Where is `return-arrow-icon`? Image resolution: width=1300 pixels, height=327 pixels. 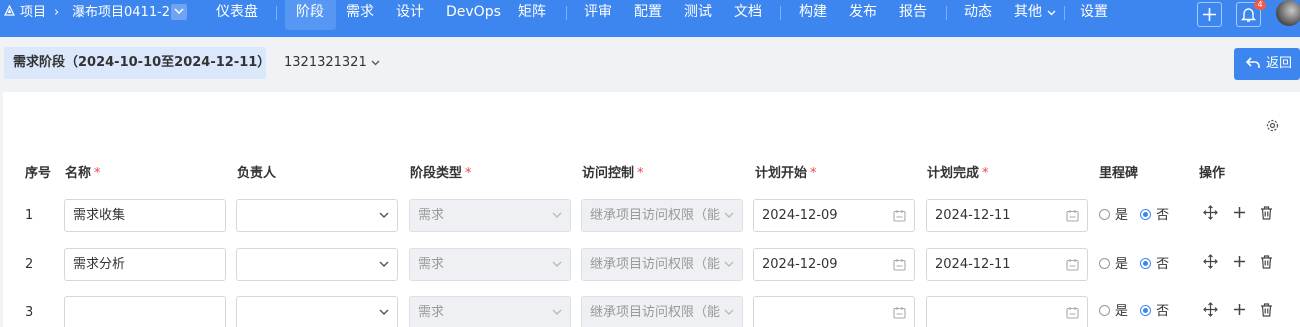
return-arrow-icon is located at coordinates (1253, 62).